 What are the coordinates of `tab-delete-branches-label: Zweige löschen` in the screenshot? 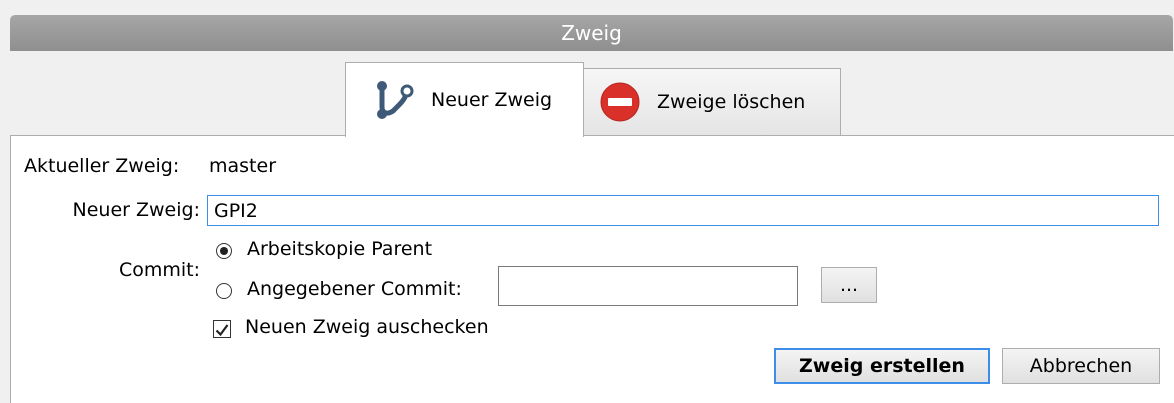 It's located at (731, 102).